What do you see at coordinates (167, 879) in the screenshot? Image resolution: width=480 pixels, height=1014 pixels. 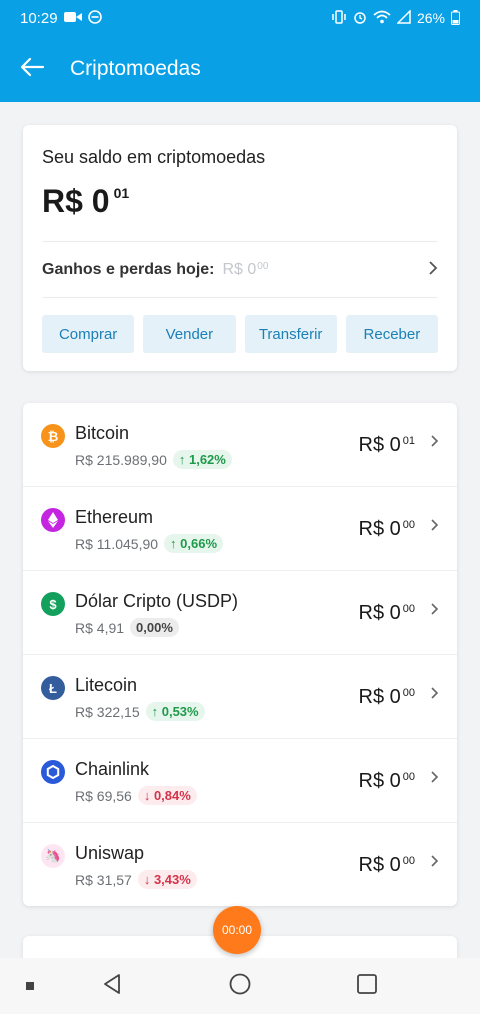 I see `change-badge: ↓ 3,43%` at bounding box center [167, 879].